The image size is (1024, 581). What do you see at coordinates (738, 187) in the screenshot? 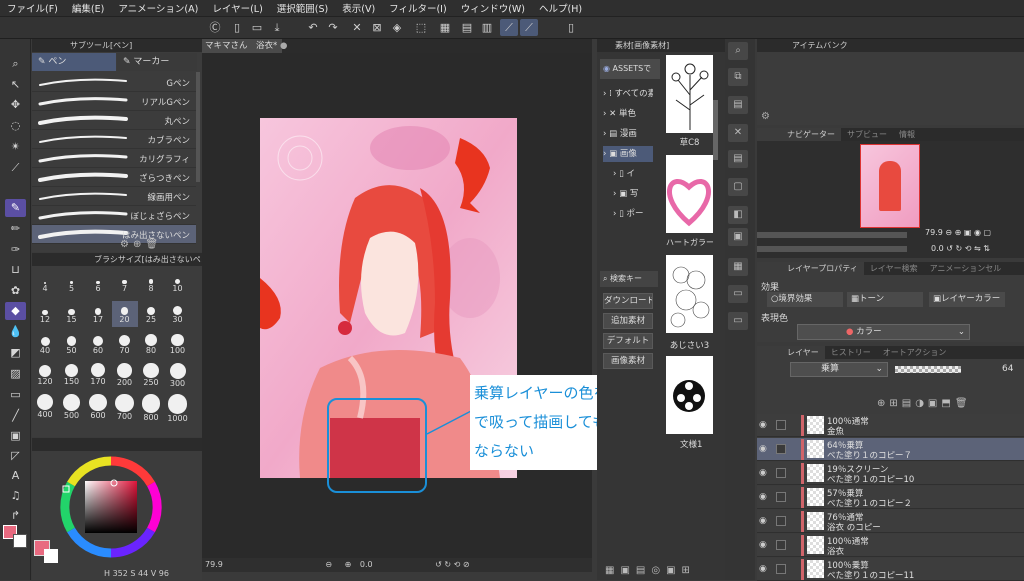
I see `page-side-icon: ▢` at bounding box center [738, 187].